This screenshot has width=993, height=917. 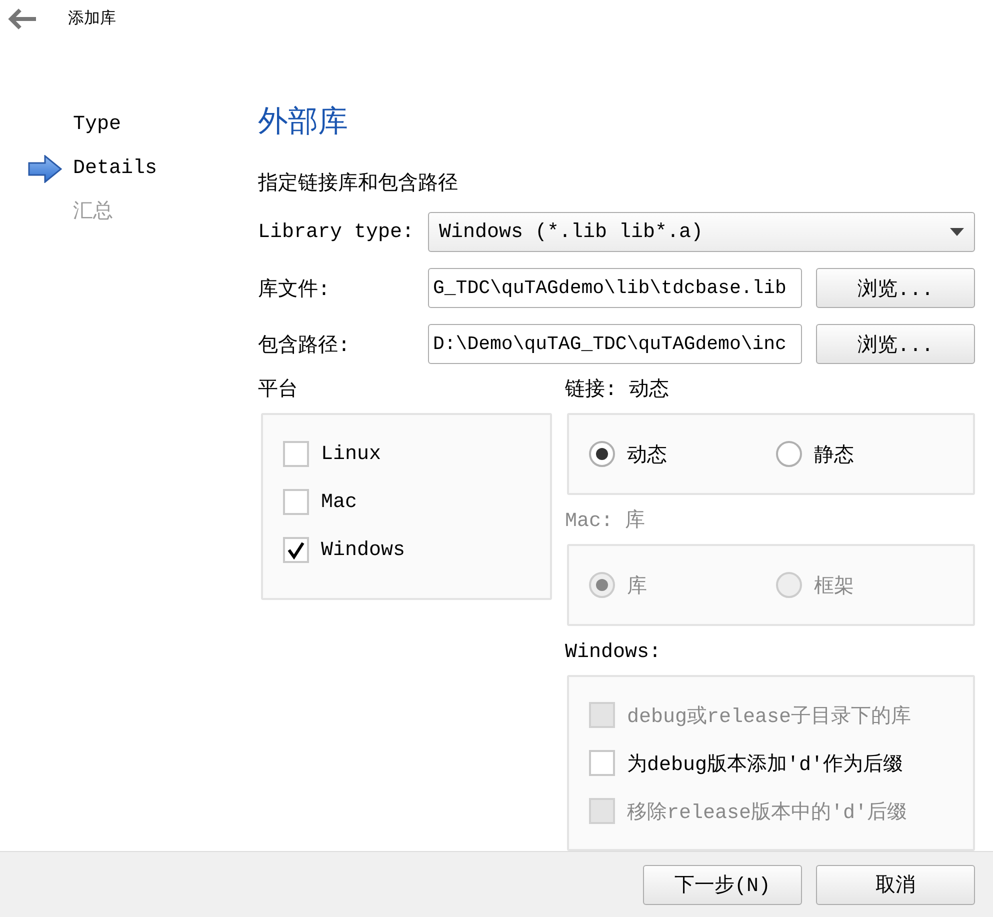 I want to click on step-label: 汇总, so click(x=93, y=213).